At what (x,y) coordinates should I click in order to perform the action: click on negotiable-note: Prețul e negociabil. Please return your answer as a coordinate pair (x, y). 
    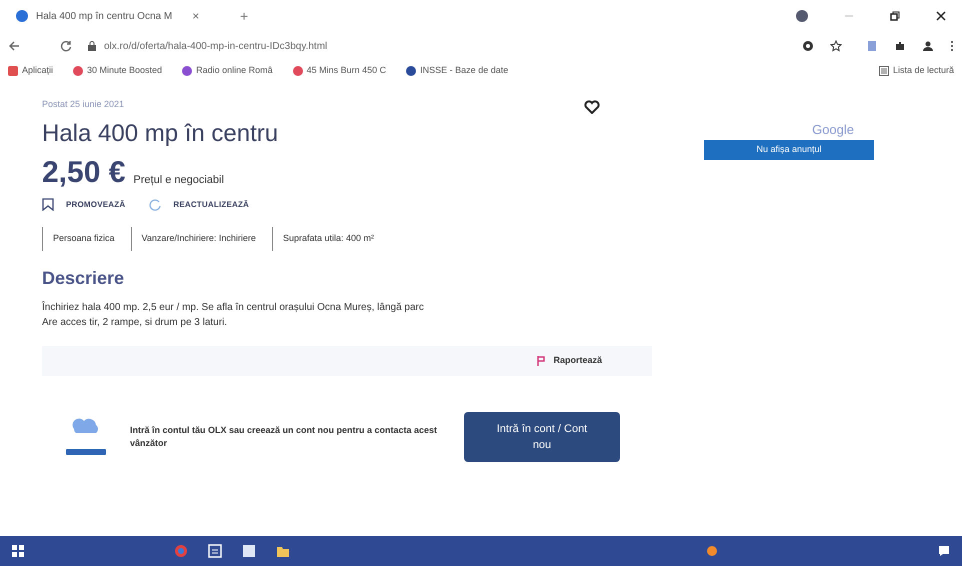
    Looking at the image, I should click on (178, 180).